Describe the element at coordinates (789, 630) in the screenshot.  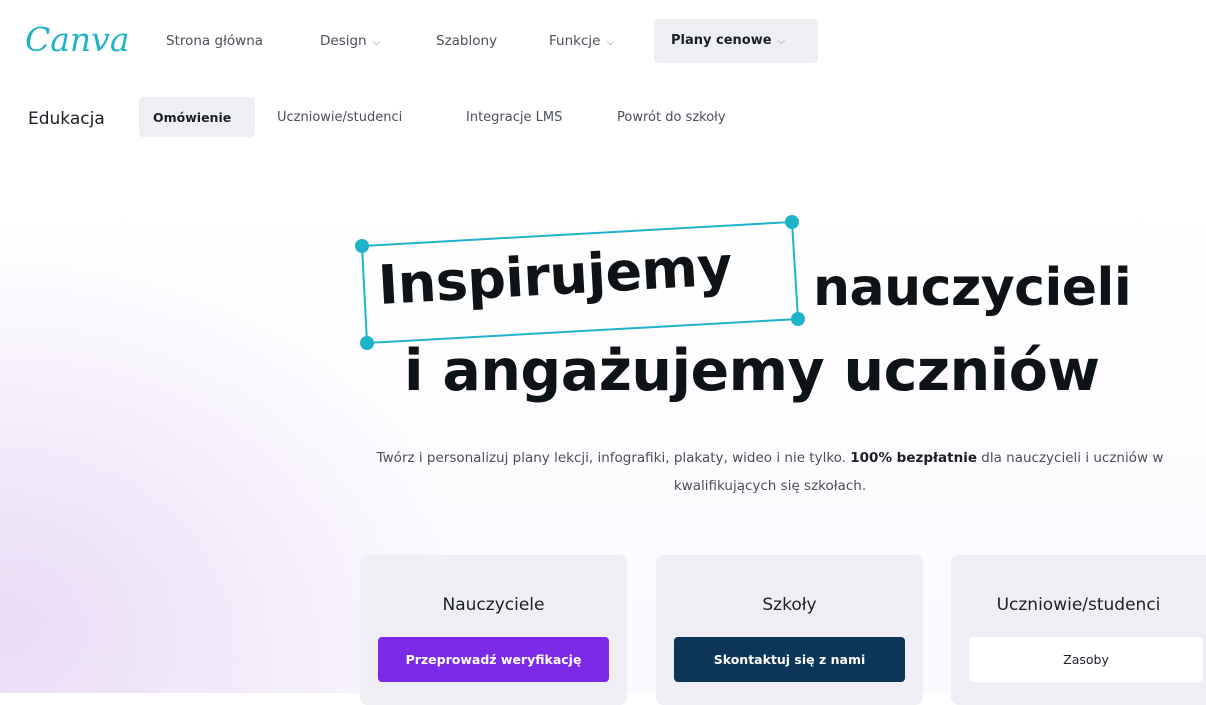
I see `card-schools: Szkoły Skontaktuj się z nami` at that location.